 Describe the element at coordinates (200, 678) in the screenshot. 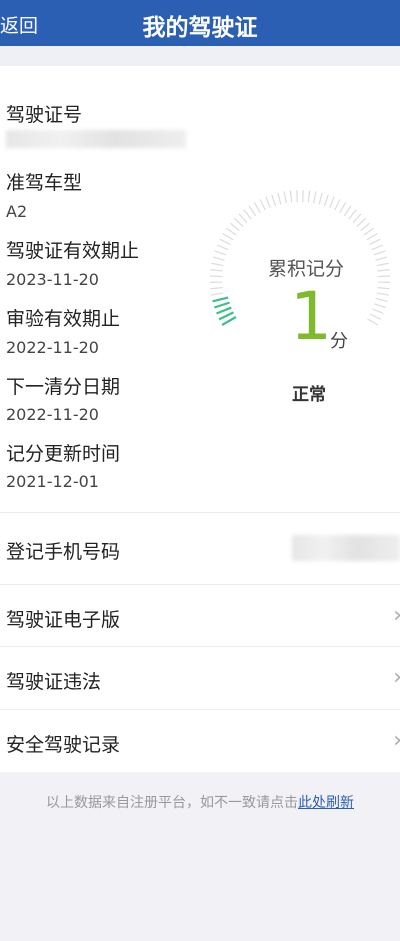

I see `license-violations-row: 驾驶证违法 ›` at that location.